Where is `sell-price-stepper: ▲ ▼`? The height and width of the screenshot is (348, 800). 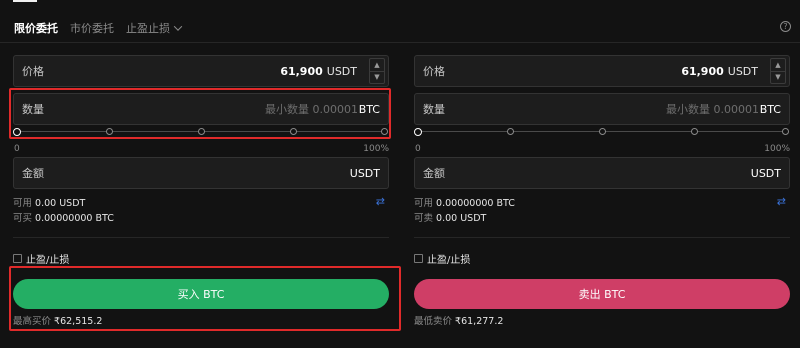
sell-price-stepper: ▲ ▼ is located at coordinates (778, 71).